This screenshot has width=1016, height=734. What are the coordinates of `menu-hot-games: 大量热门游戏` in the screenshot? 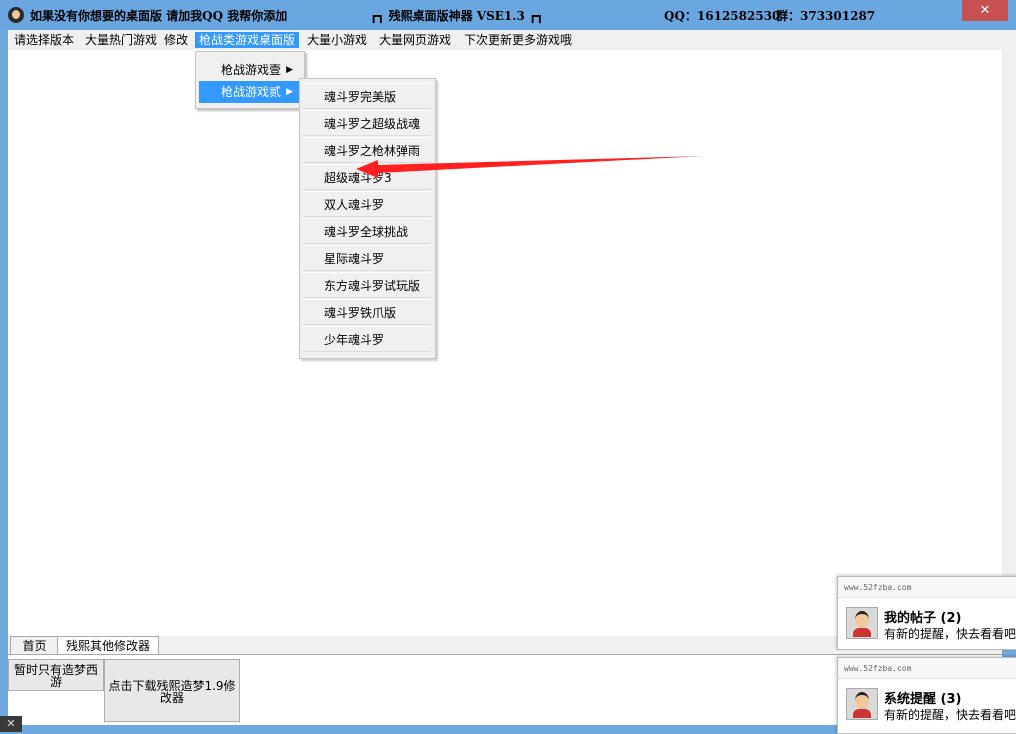 It's located at (121, 40).